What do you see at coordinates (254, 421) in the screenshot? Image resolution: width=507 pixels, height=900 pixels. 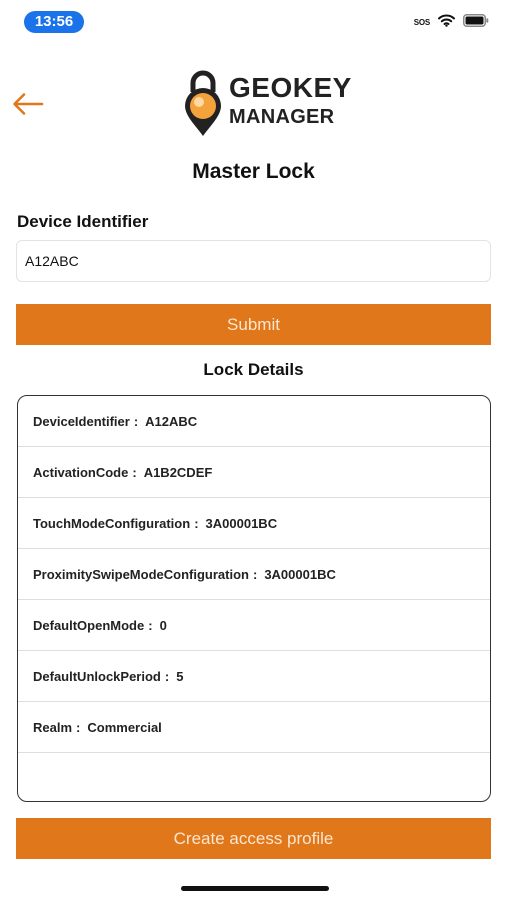 I see `detail-row-device-identifier: DeviceIdentifier : A12ABC` at bounding box center [254, 421].